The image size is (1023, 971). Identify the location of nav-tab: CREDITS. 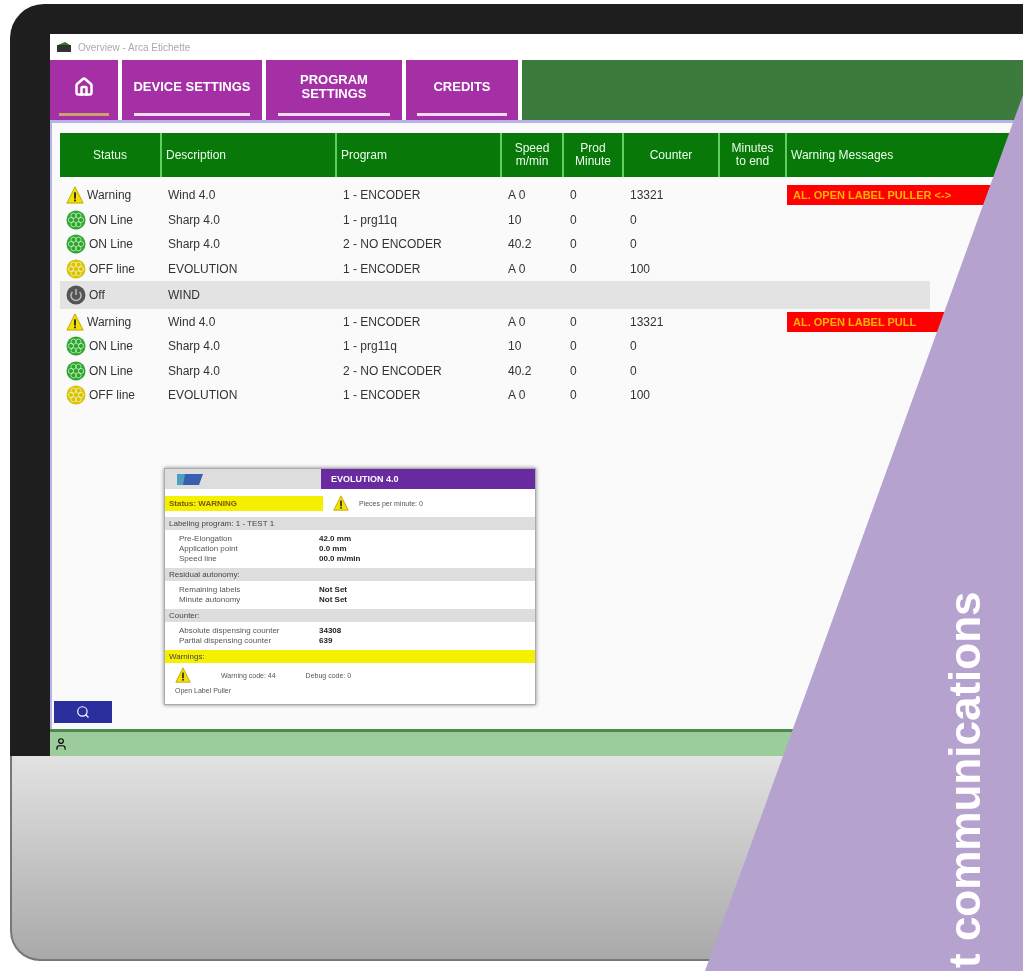
(462, 90).